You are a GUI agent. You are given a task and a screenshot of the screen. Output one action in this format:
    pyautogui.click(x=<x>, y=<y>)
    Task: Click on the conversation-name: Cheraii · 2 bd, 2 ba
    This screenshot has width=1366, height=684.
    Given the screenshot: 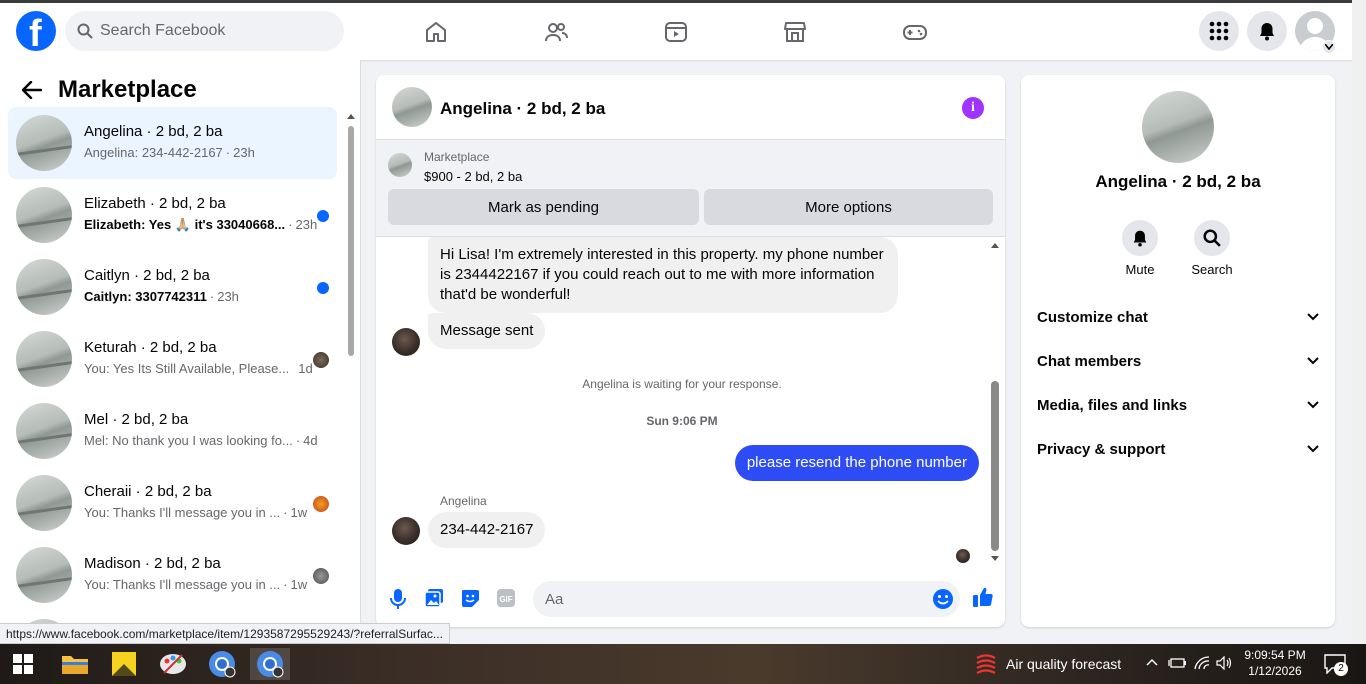 What is the action you would take?
    pyautogui.click(x=148, y=491)
    